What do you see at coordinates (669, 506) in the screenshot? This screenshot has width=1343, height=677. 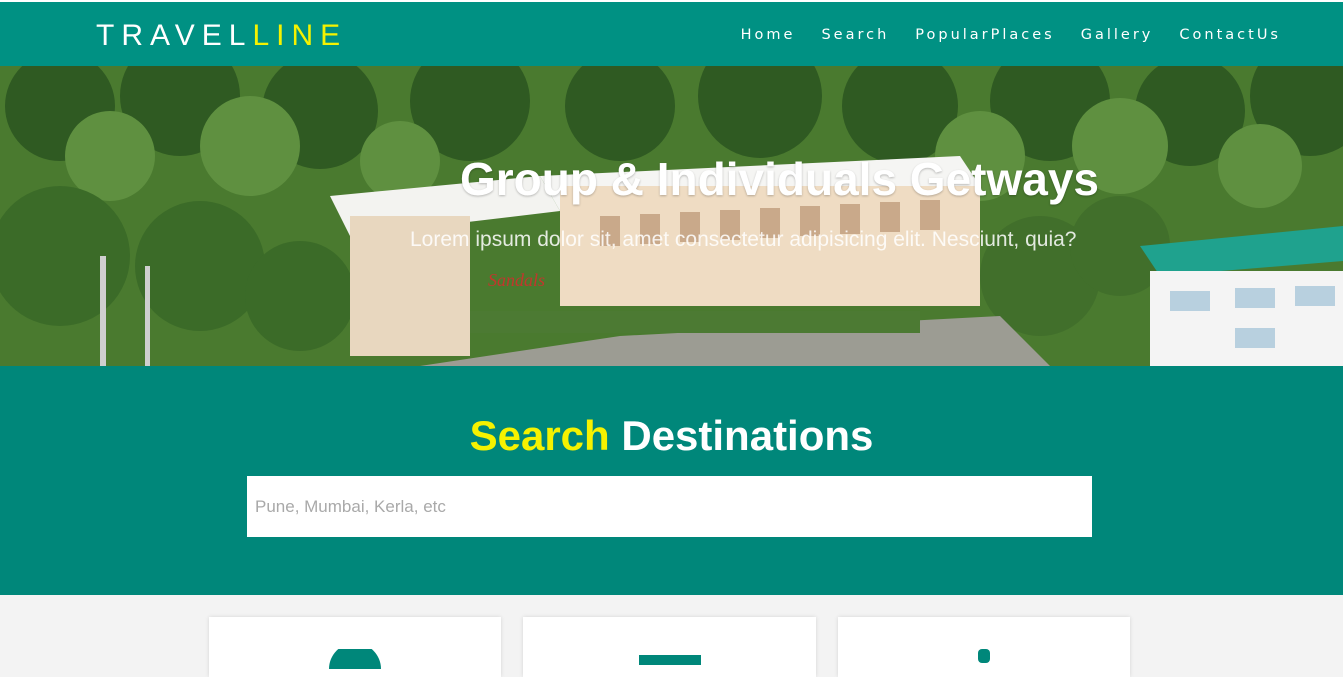 I see `destination-search-input` at bounding box center [669, 506].